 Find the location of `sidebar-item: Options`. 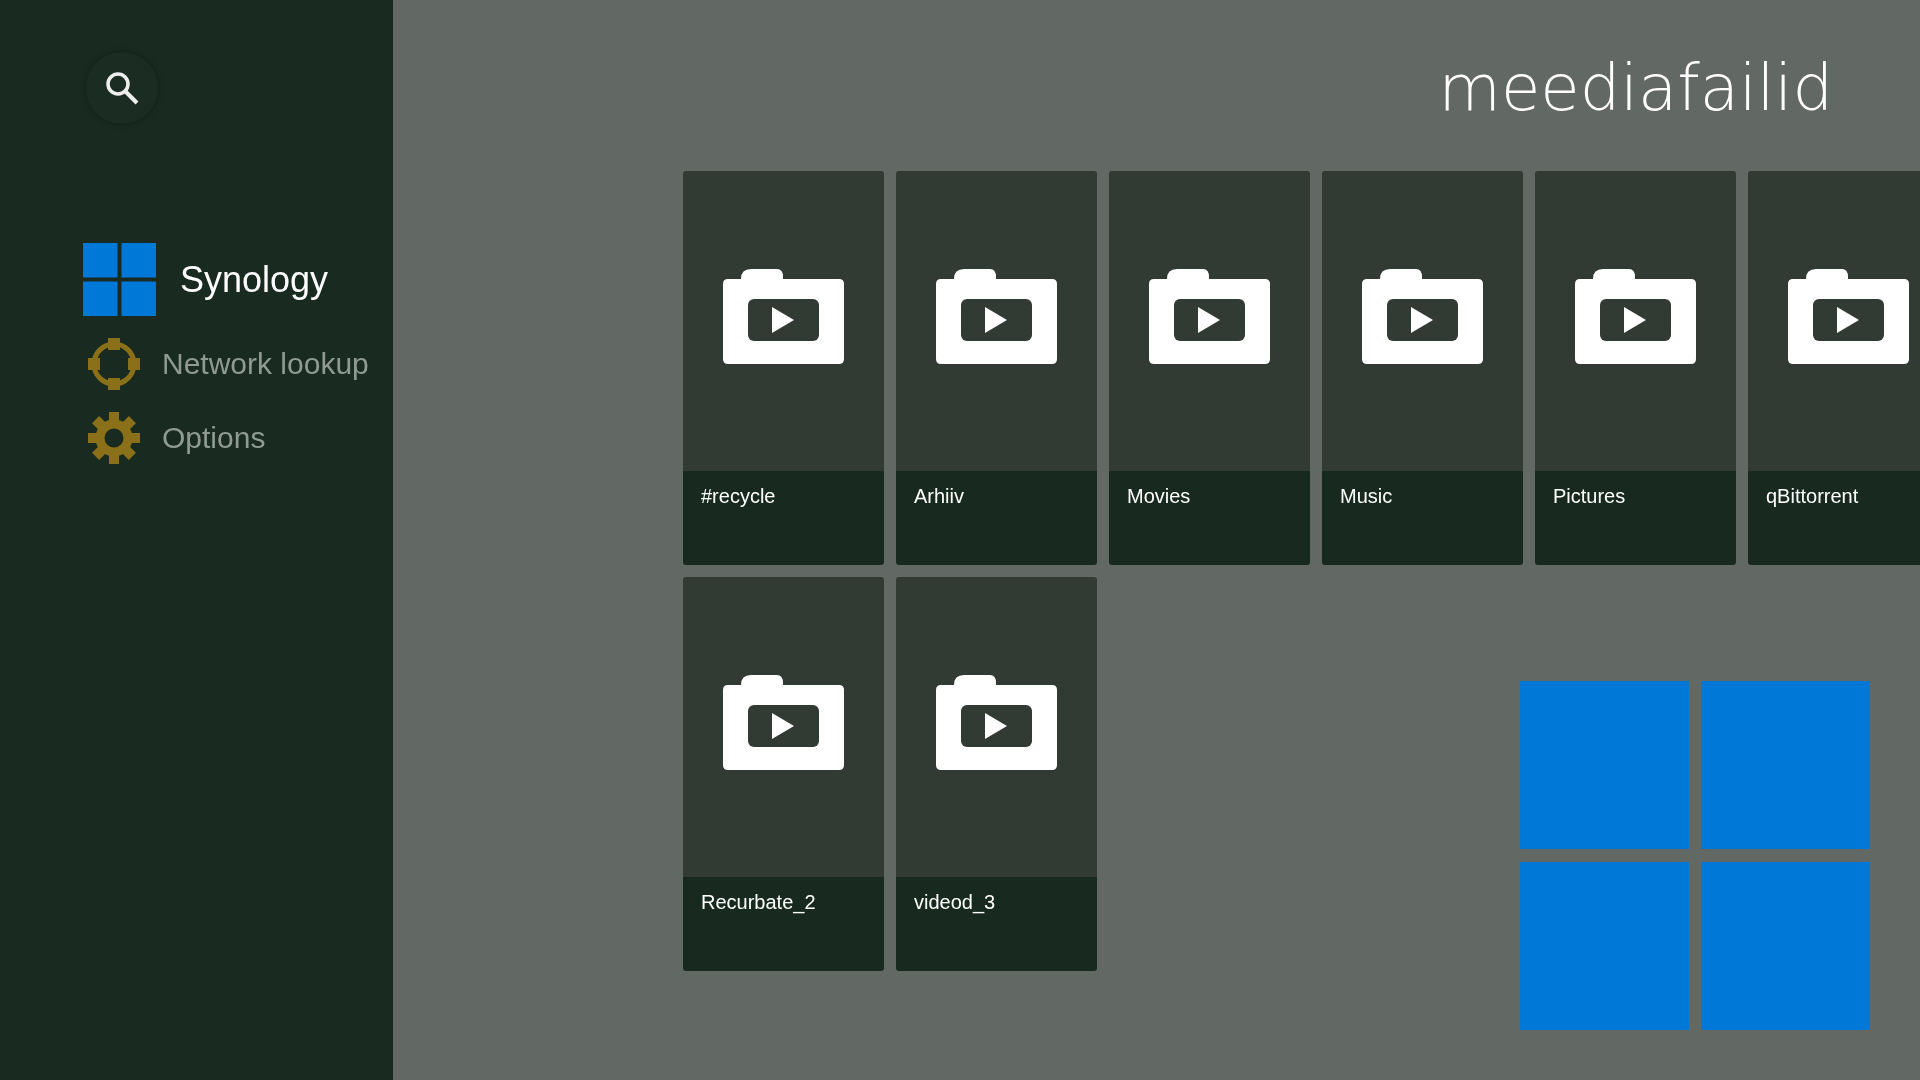

sidebar-item: Options is located at coordinates (238, 438).